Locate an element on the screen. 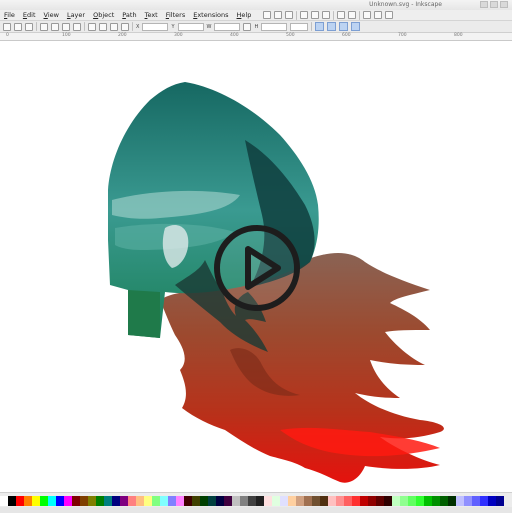 The width and height of the screenshot is (512, 513). play-icon is located at coordinates (257, 268).